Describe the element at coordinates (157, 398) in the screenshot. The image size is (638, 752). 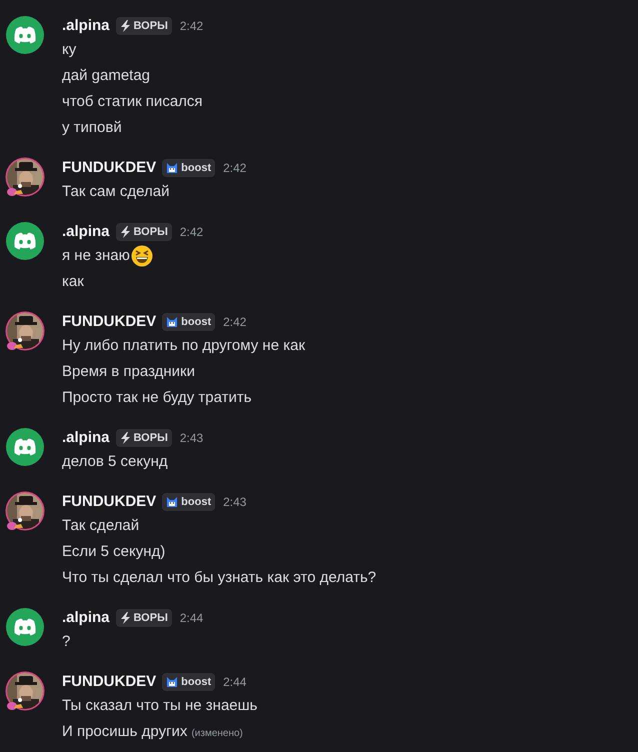
I see `message-text: Просто так не буду тратить` at that location.